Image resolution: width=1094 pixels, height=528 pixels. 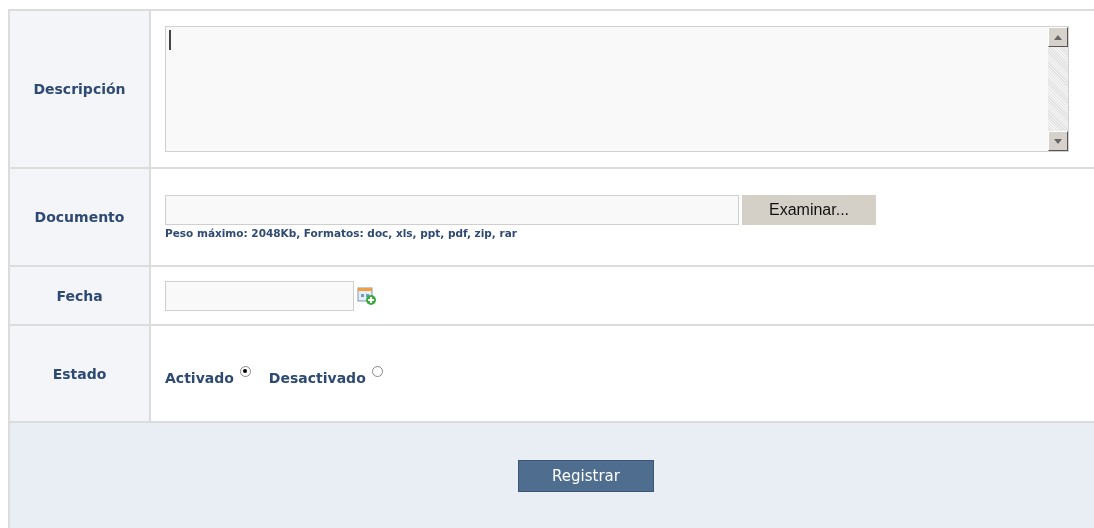 What do you see at coordinates (79, 295) in the screenshot?
I see `field-label: Fecha` at bounding box center [79, 295].